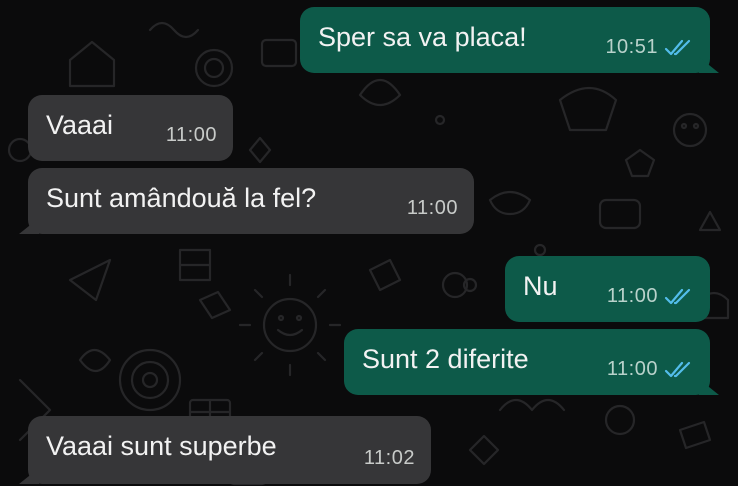  Describe the element at coordinates (445, 359) in the screenshot. I see `message-text: Sunt 2 diferite` at that location.